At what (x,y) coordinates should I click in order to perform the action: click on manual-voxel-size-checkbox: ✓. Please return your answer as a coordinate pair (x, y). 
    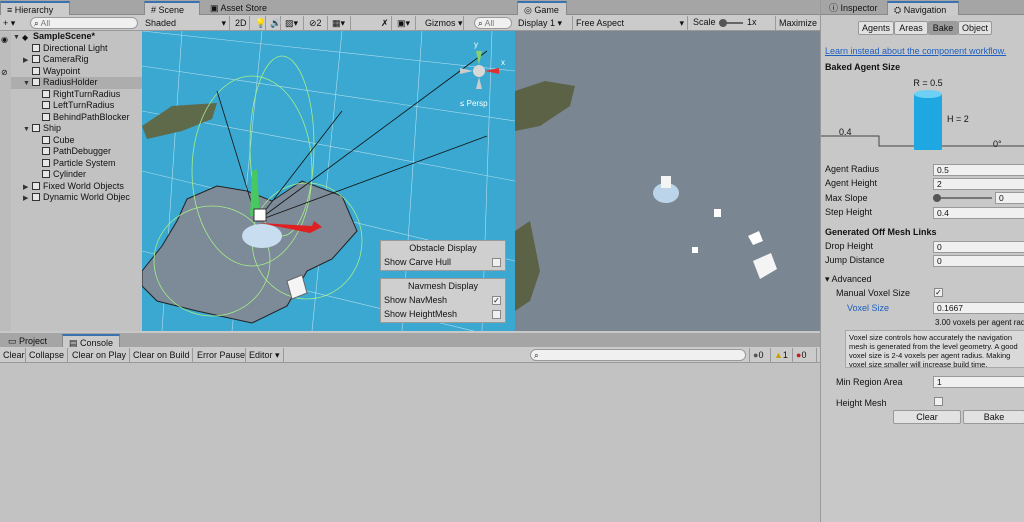
    Looking at the image, I should click on (938, 292).